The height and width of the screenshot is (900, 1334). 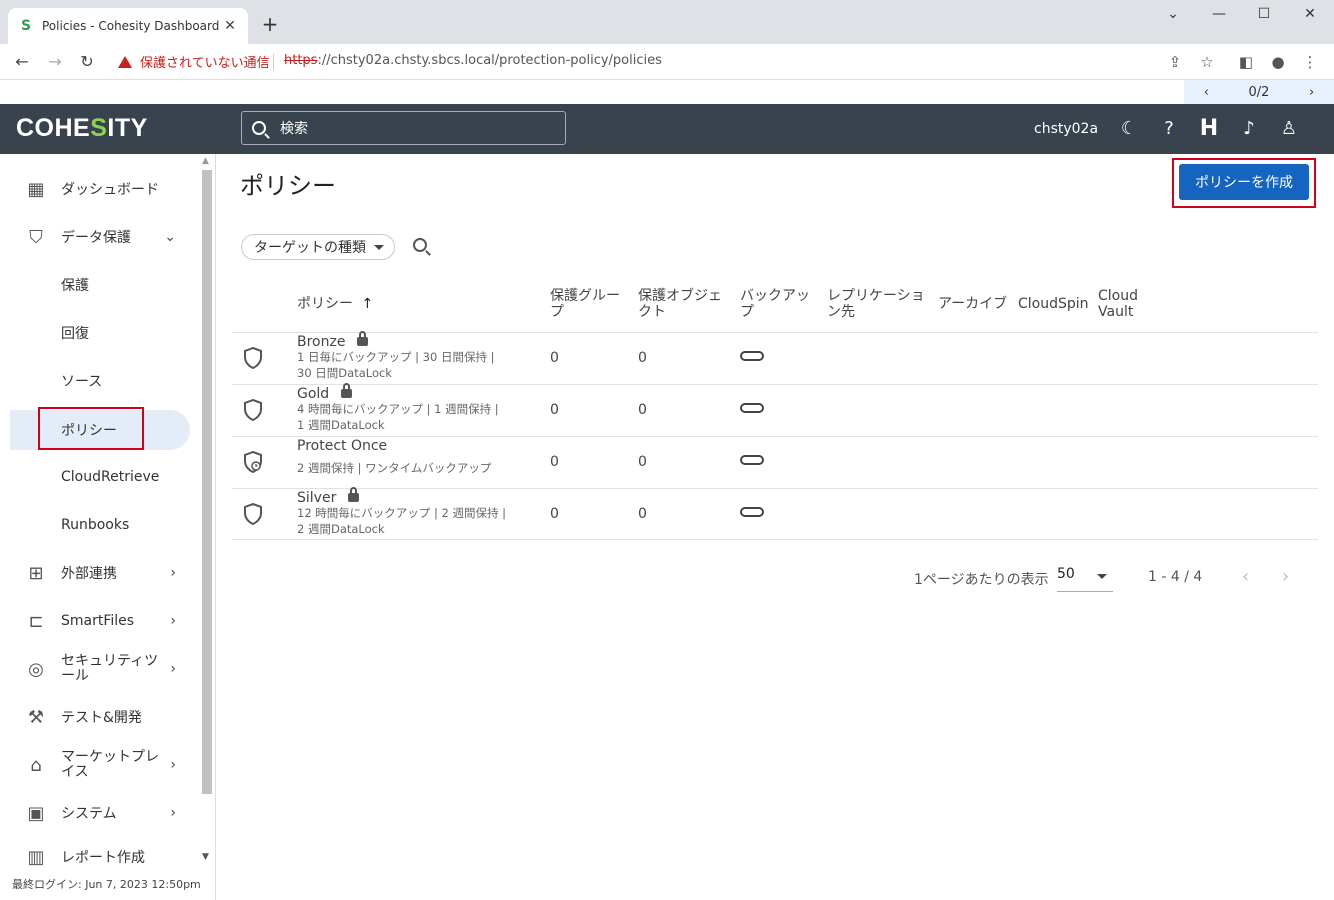 I want to click on column-label-line-1: 保護オブジェ, so click(x=680, y=296).